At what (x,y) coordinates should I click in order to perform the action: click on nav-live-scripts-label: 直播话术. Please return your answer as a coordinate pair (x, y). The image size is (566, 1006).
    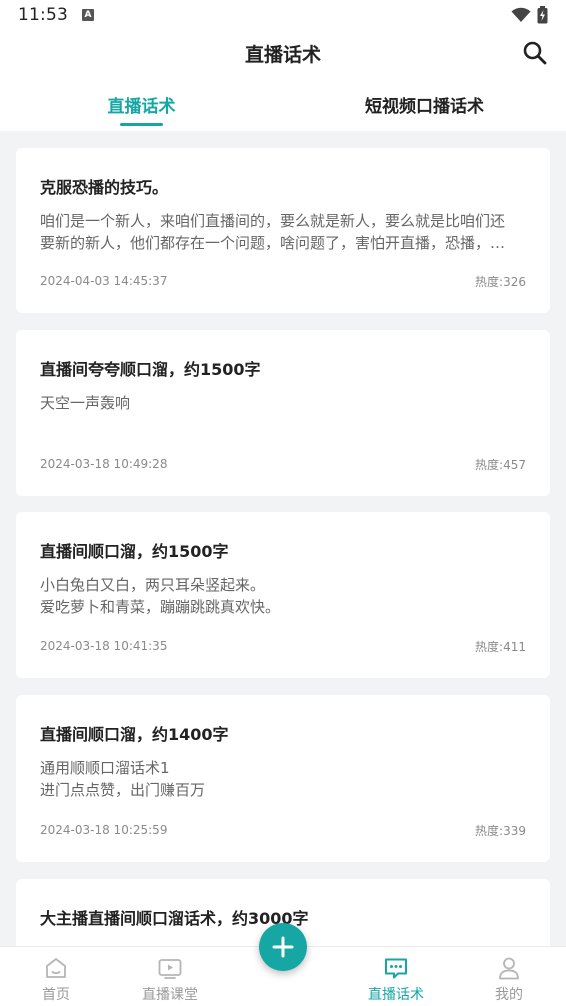
    Looking at the image, I should click on (396, 995).